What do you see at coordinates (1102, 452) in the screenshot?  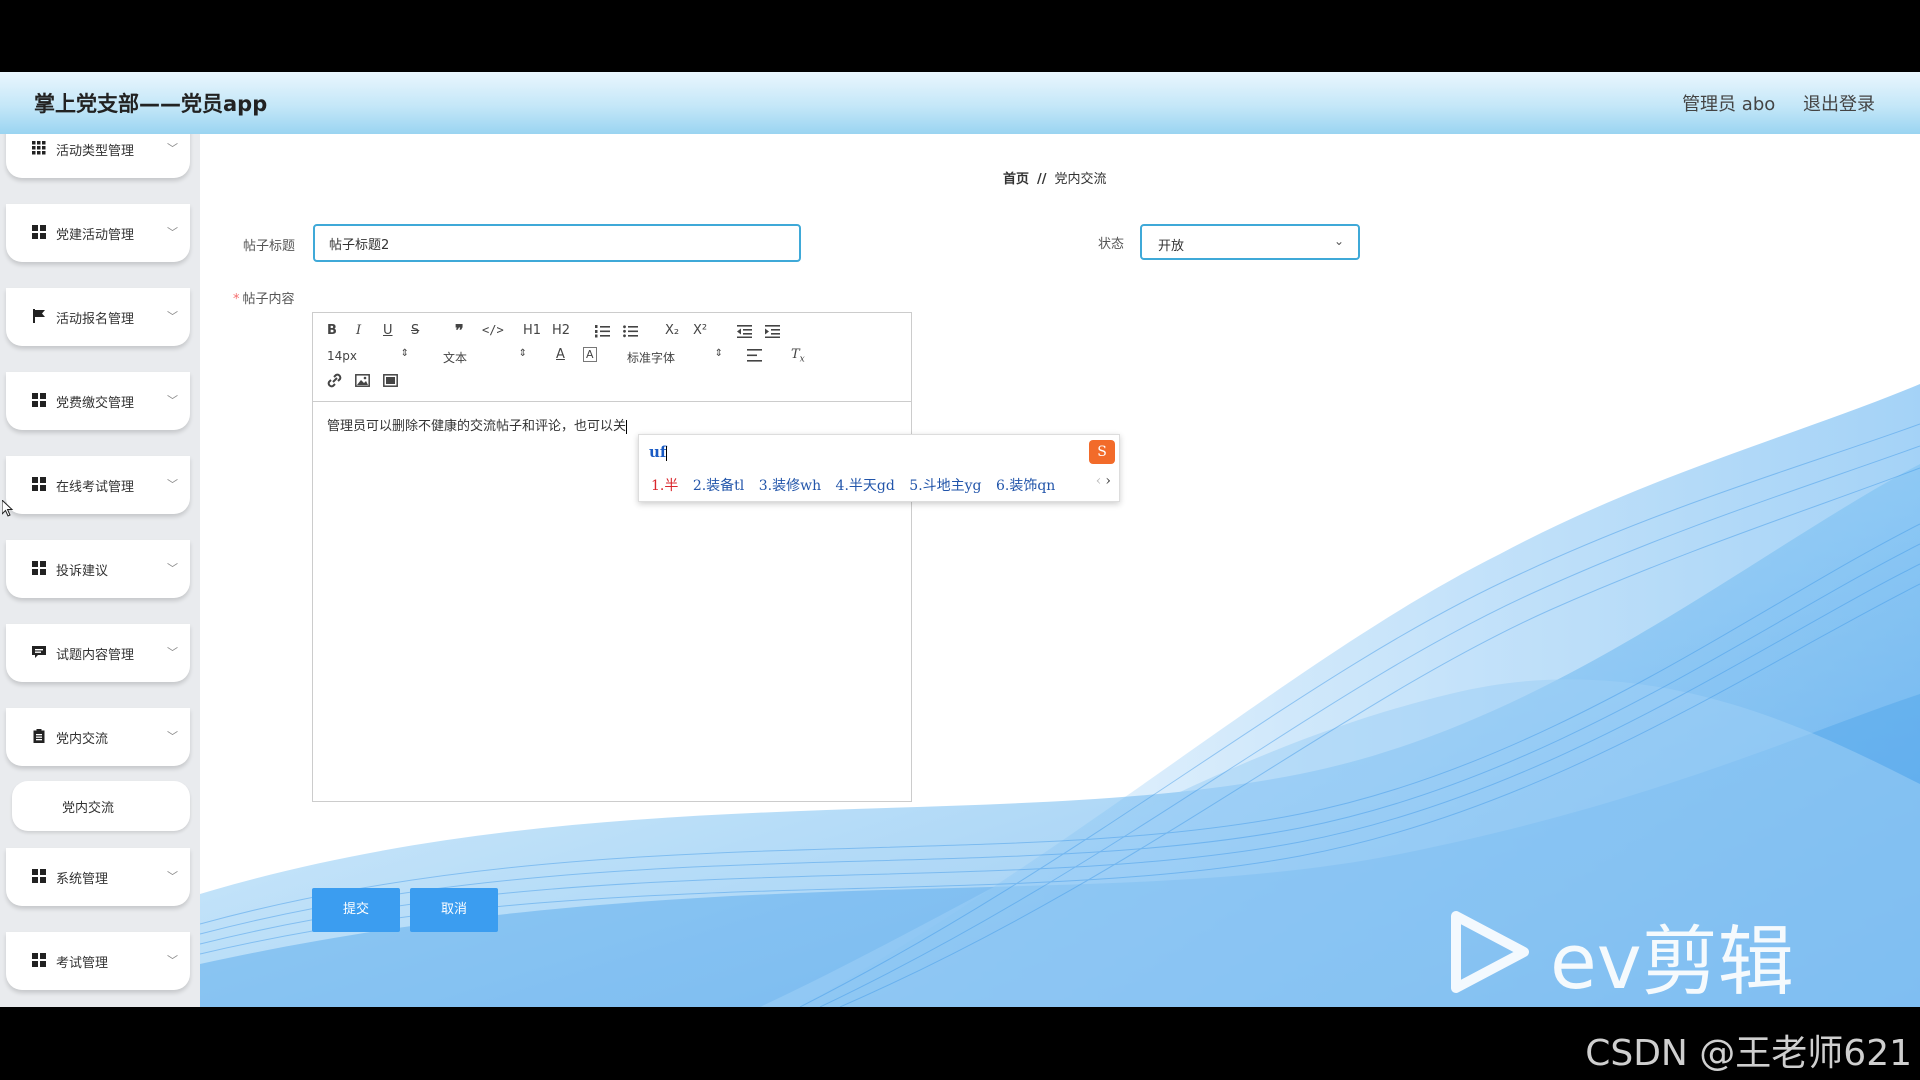 I see `ime-logo-icon: S` at bounding box center [1102, 452].